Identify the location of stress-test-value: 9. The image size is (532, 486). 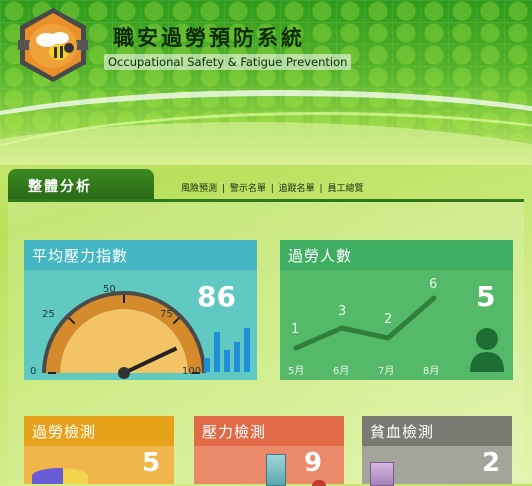
(313, 463).